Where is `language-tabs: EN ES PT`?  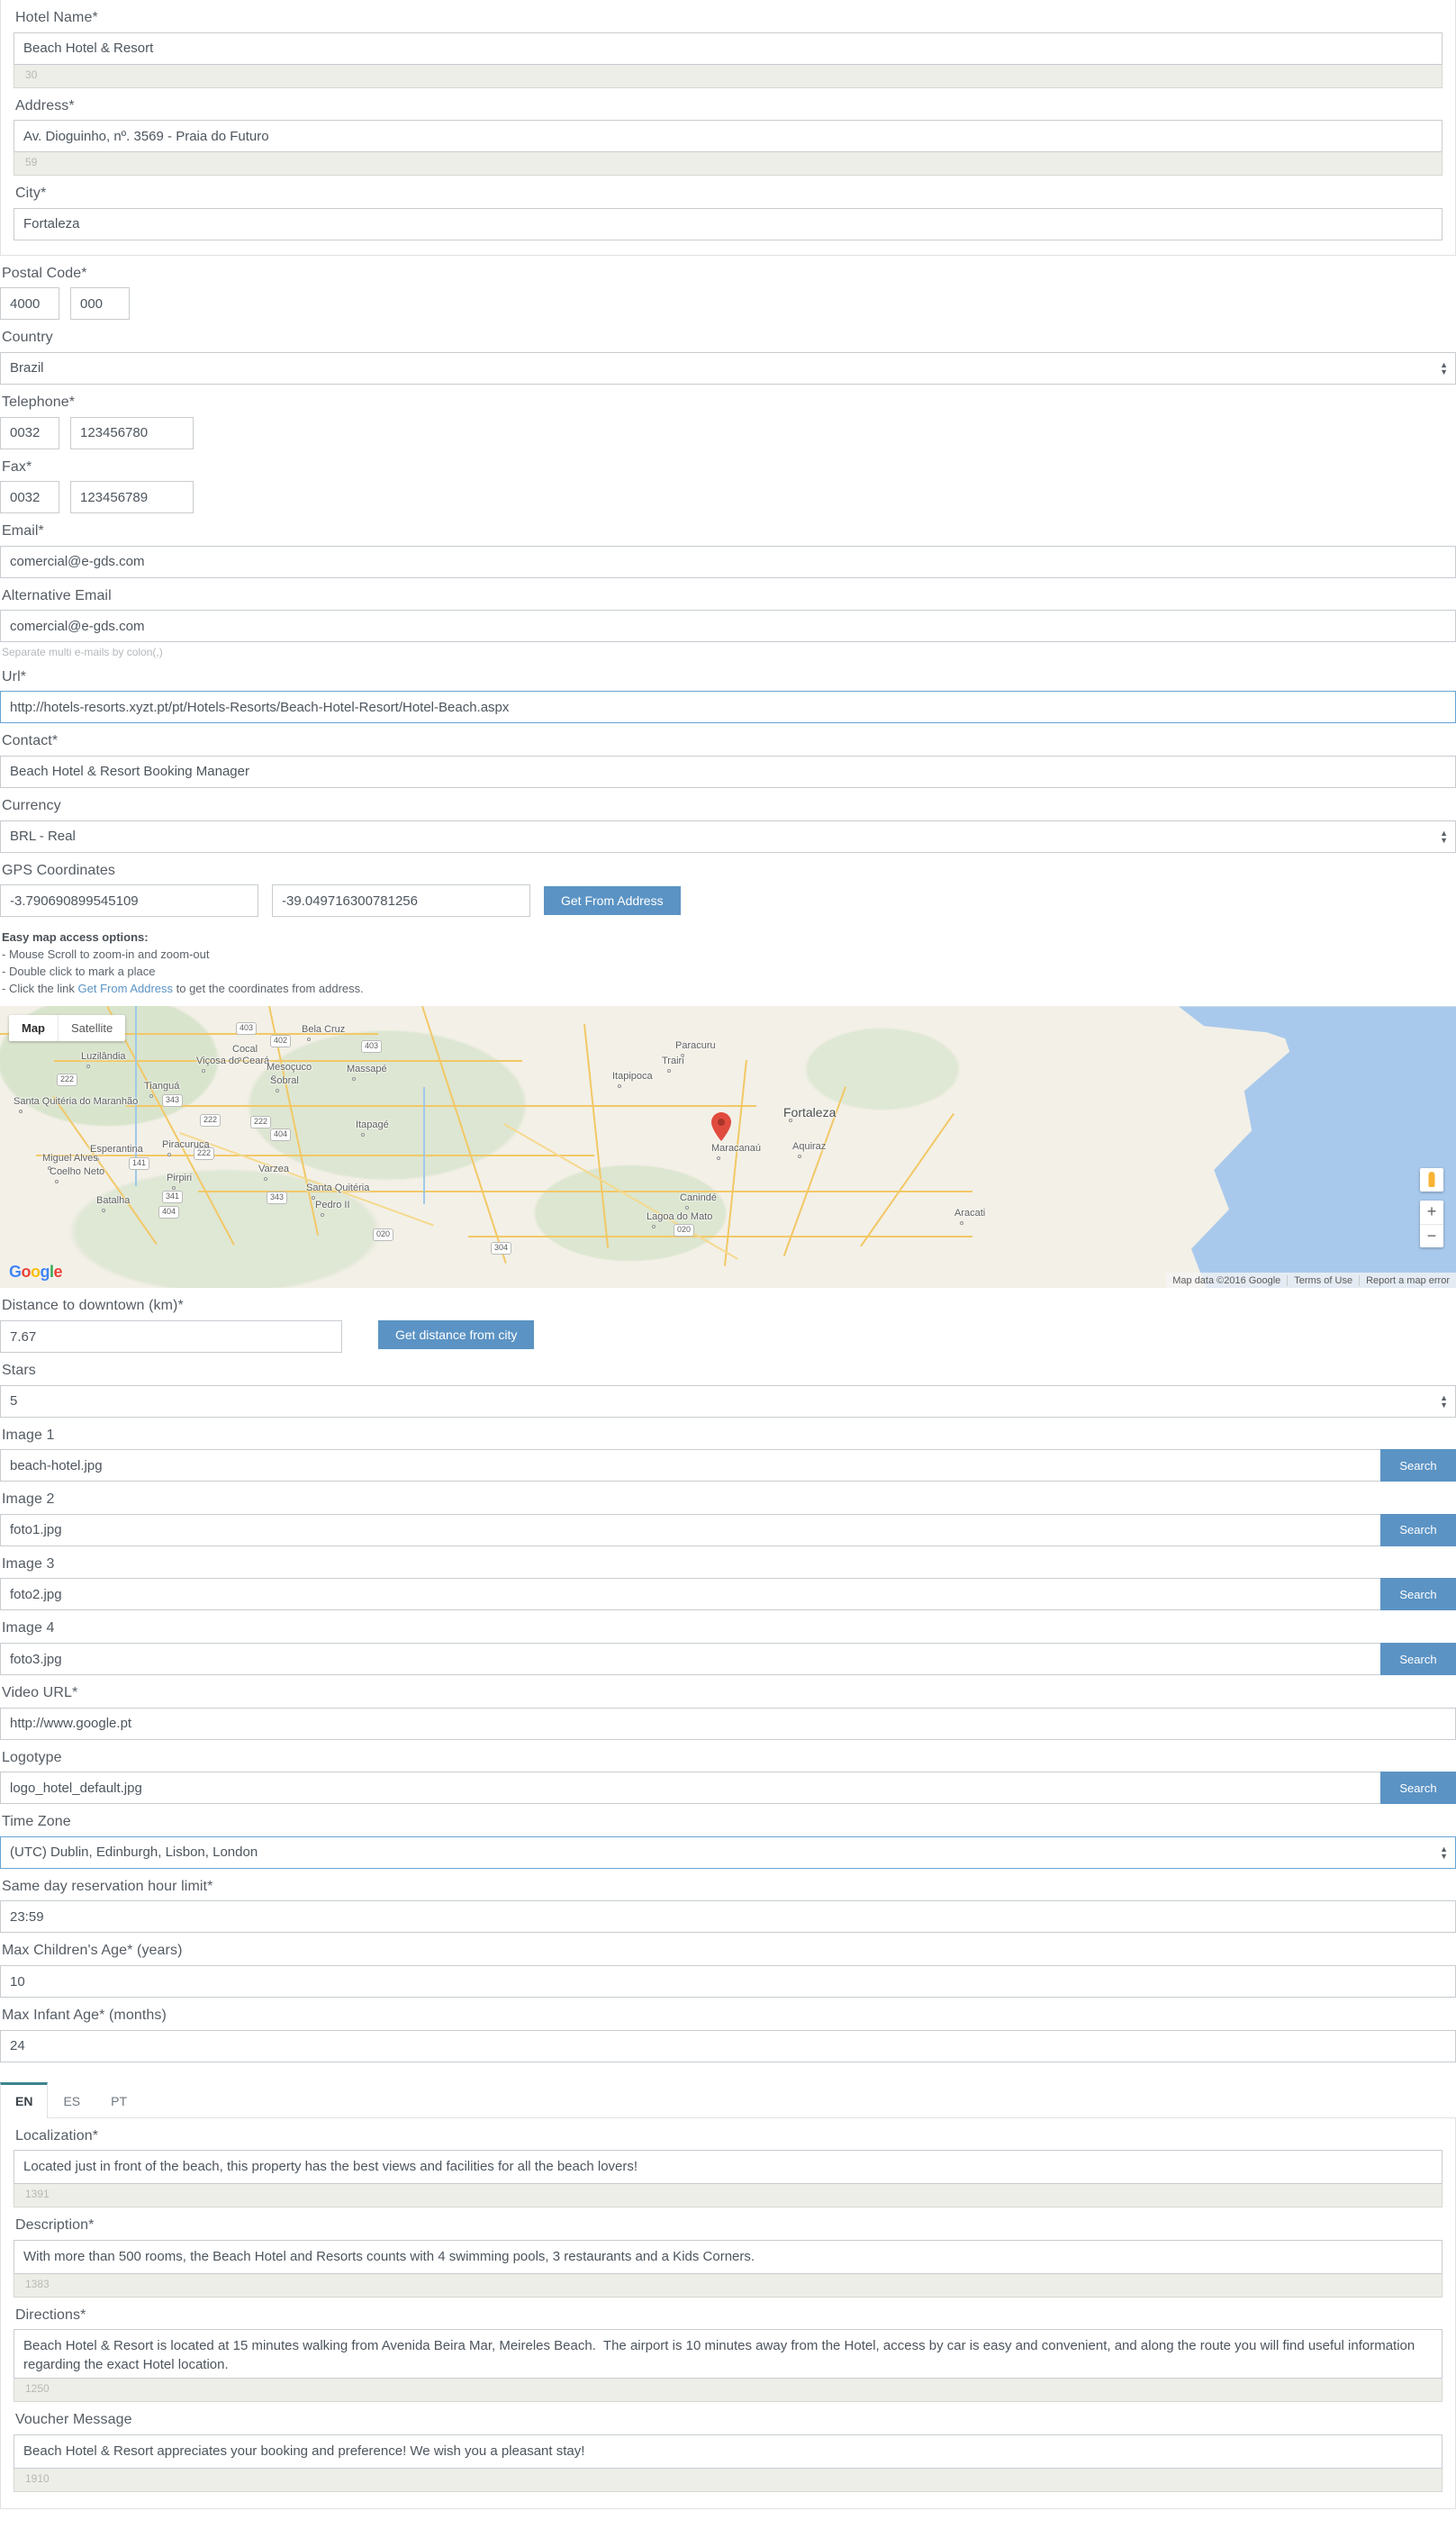
language-tabs: EN ES PT is located at coordinates (728, 2099).